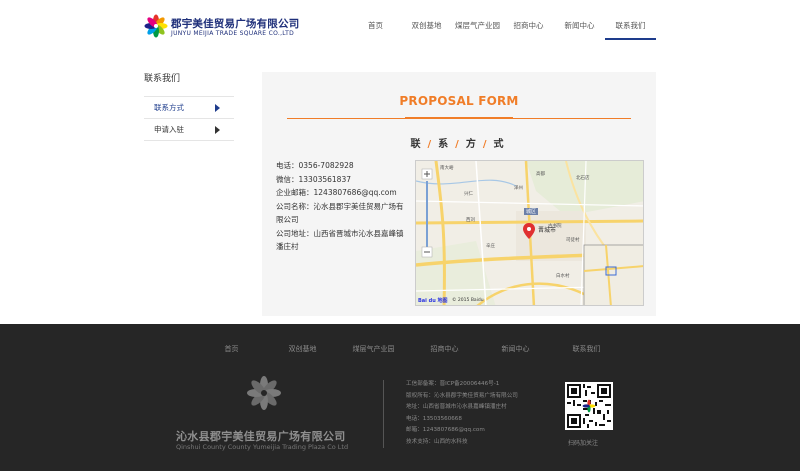  What do you see at coordinates (540, 174) in the screenshot?
I see `map-place-label: 高都` at bounding box center [540, 174].